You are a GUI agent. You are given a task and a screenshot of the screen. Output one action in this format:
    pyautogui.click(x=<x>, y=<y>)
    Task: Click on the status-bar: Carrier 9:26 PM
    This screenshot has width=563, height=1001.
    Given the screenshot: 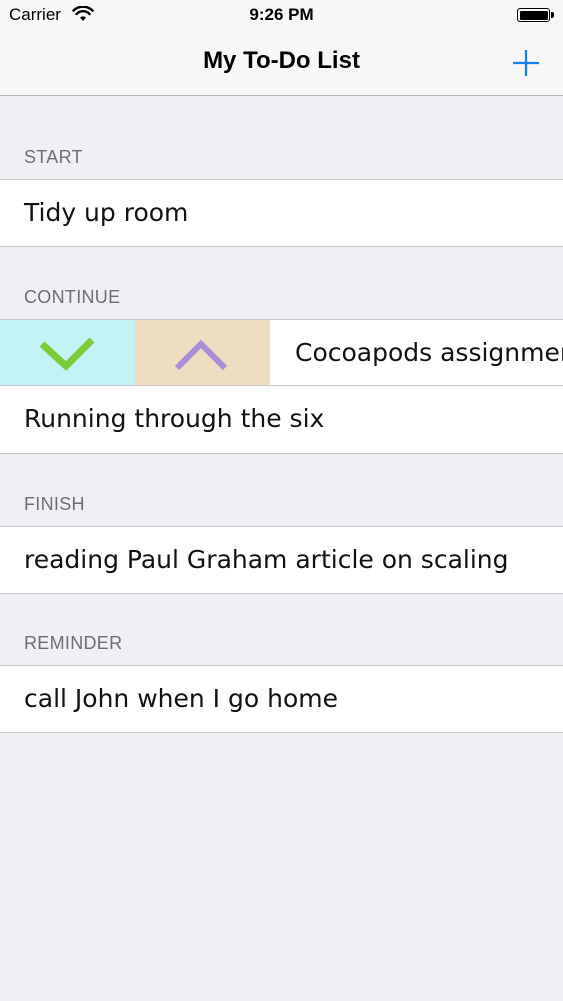 What is the action you would take?
    pyautogui.click(x=281, y=15)
    